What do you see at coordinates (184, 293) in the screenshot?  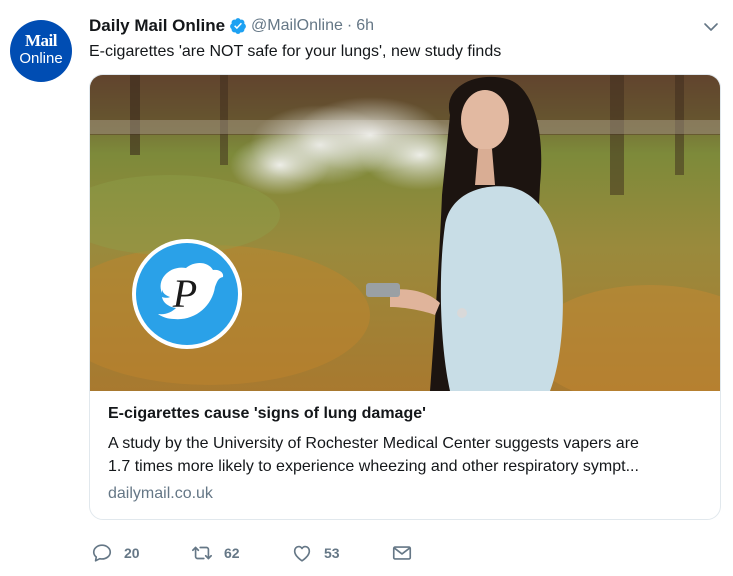 I see `watermark-letter: P` at bounding box center [184, 293].